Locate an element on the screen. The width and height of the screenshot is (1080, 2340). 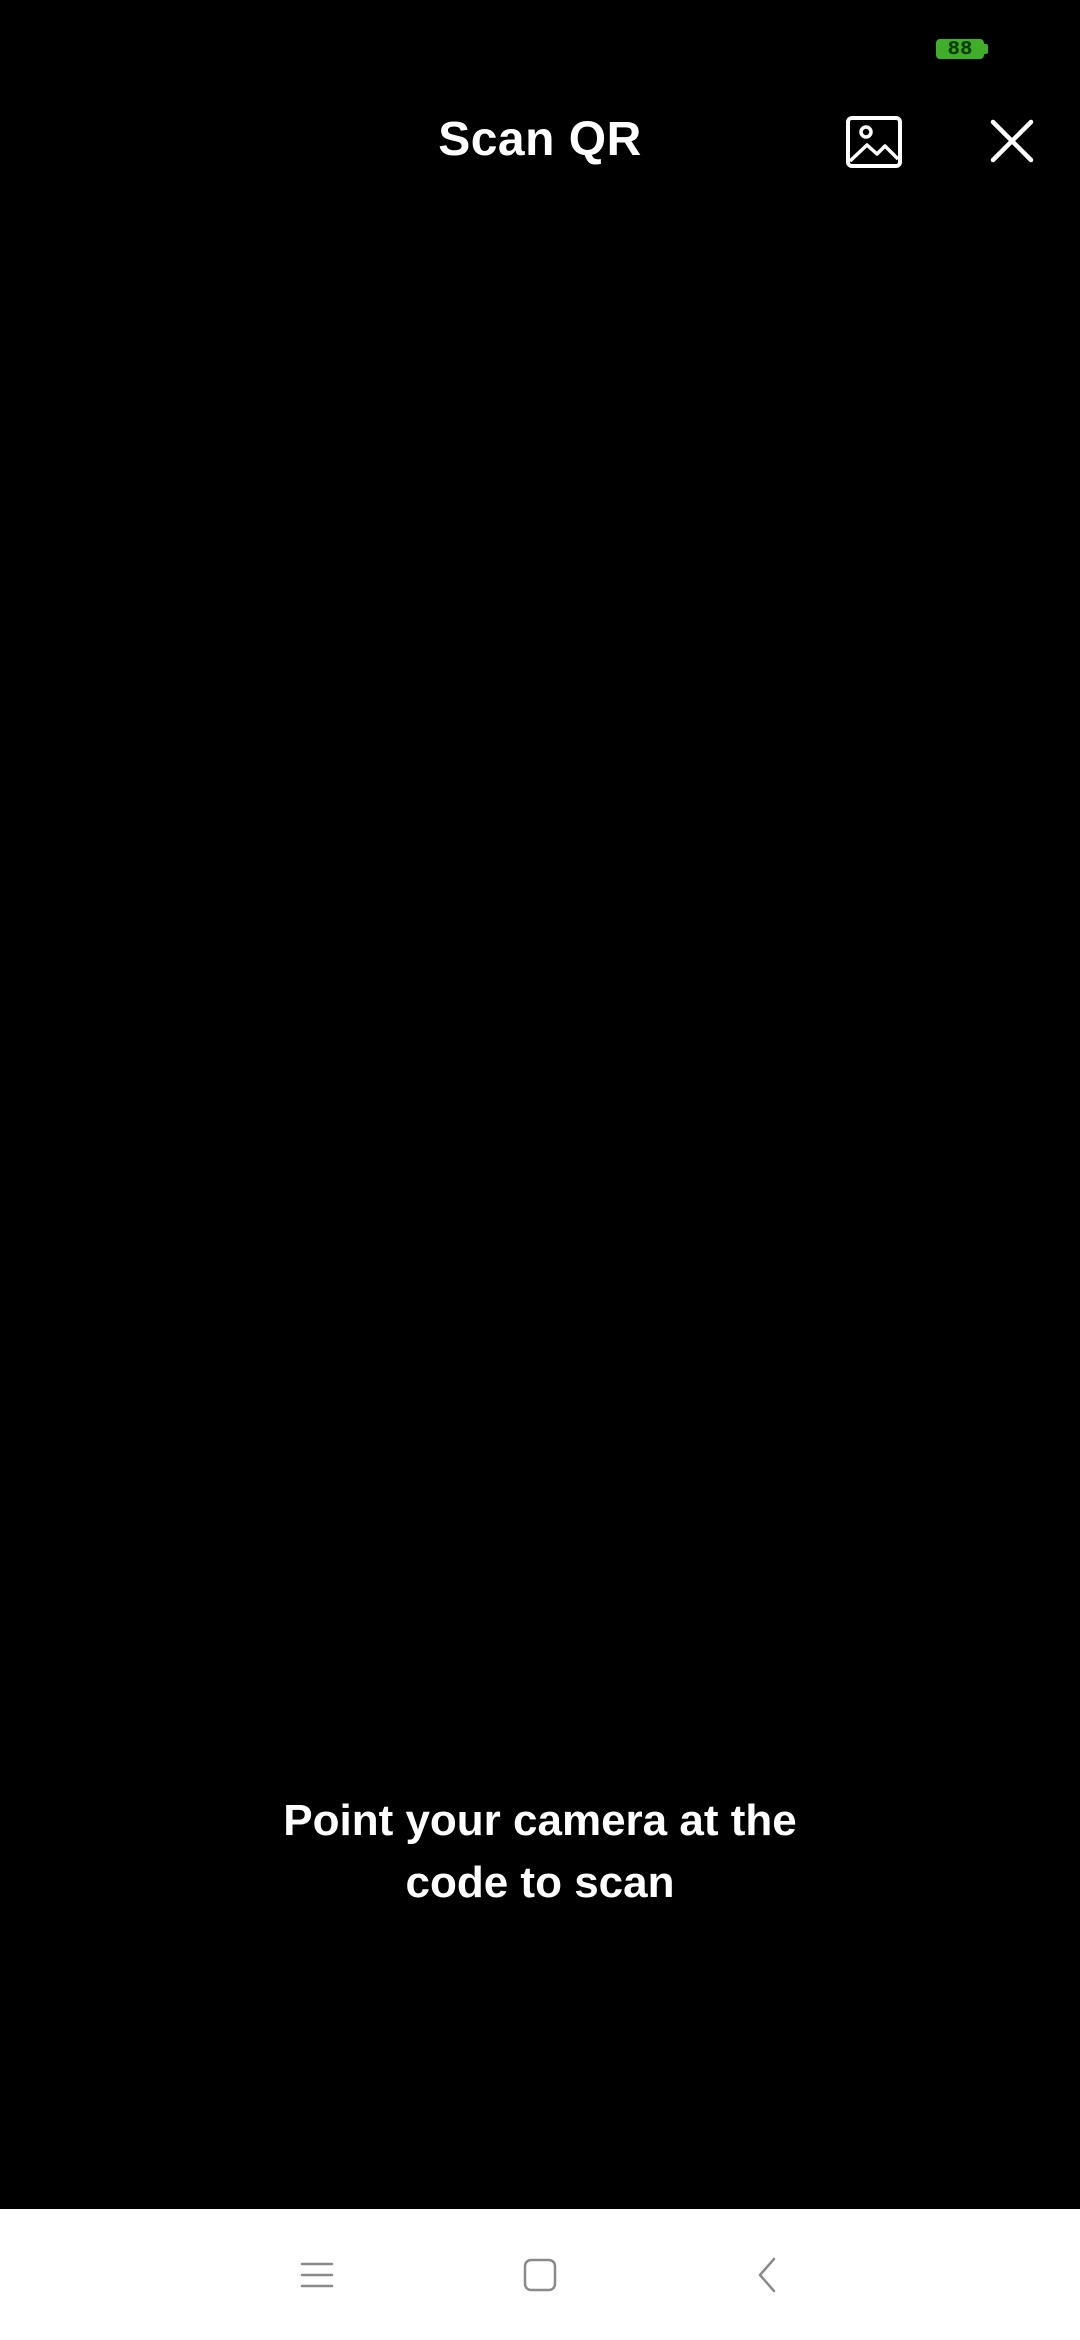
image-icon is located at coordinates (874, 142).